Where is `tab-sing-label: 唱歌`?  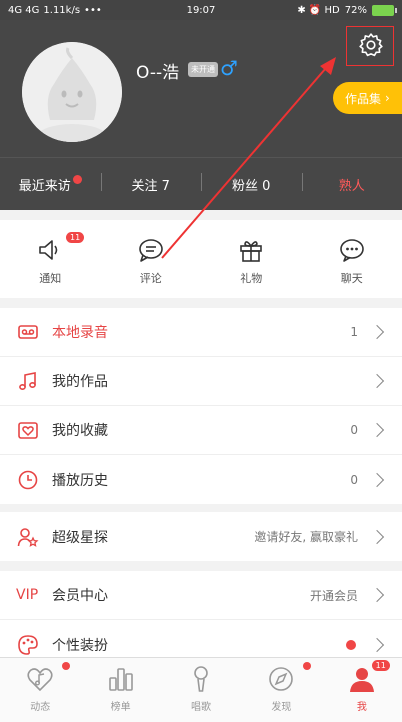
tab-sing-label: 唱歌 is located at coordinates (201, 707).